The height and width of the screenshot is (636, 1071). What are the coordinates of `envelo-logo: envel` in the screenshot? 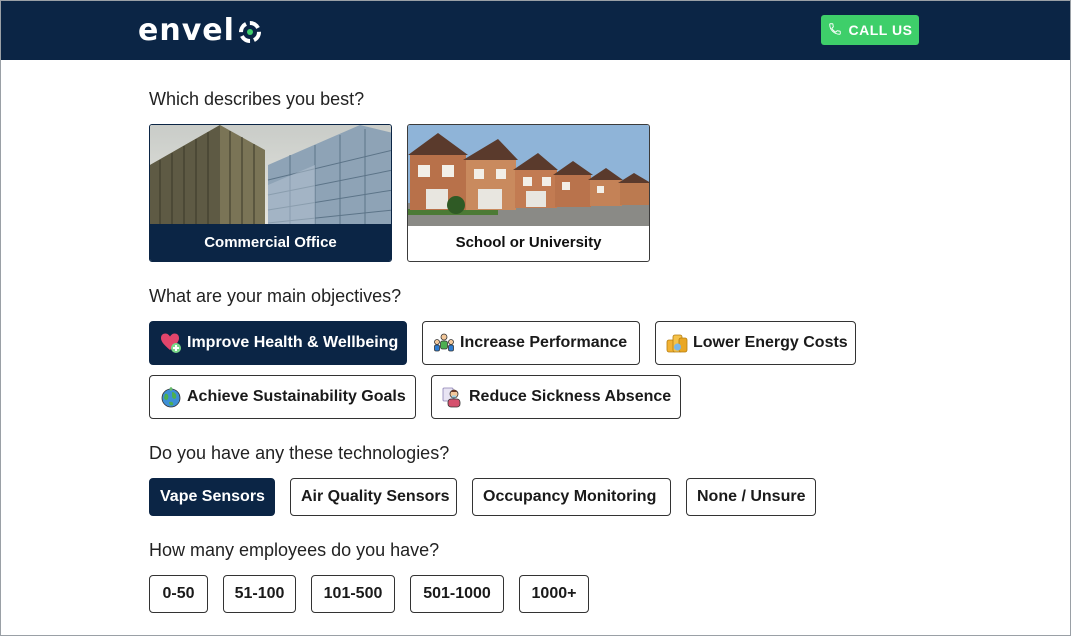 It's located at (200, 30).